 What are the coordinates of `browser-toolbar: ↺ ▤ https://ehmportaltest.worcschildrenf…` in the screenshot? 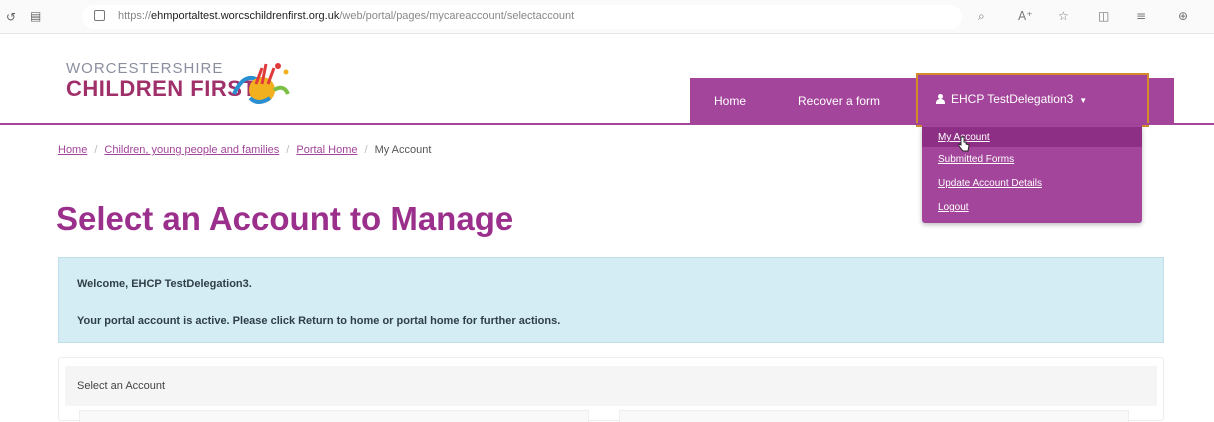 It's located at (607, 17).